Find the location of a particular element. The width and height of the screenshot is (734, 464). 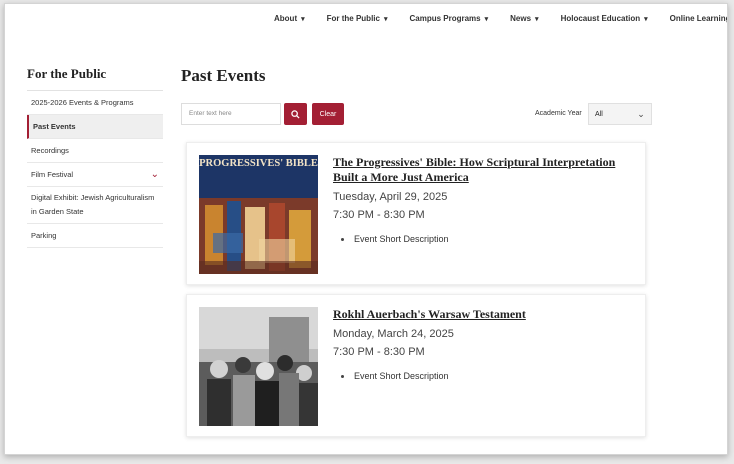

nav-online-learning: Online Learning▾ is located at coordinates (693, 18).